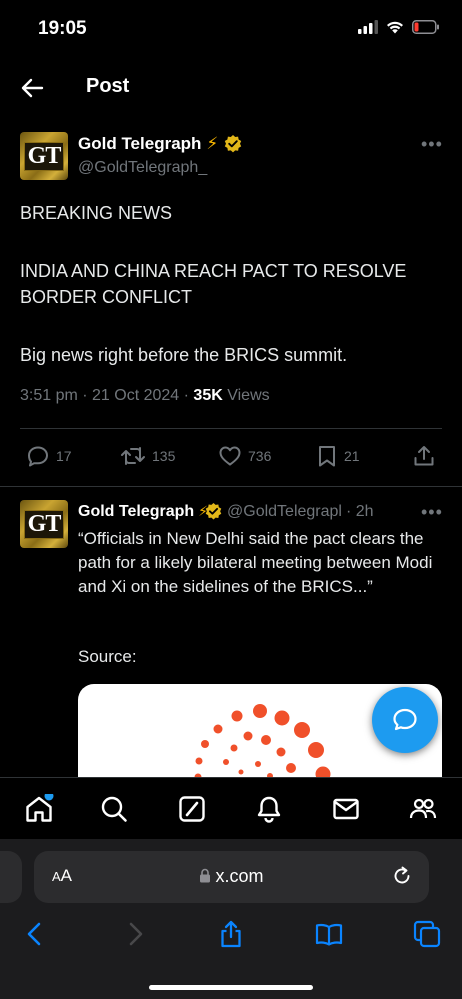 This screenshot has height=999, width=462. I want to click on browser-back-icon, so click(35, 934).